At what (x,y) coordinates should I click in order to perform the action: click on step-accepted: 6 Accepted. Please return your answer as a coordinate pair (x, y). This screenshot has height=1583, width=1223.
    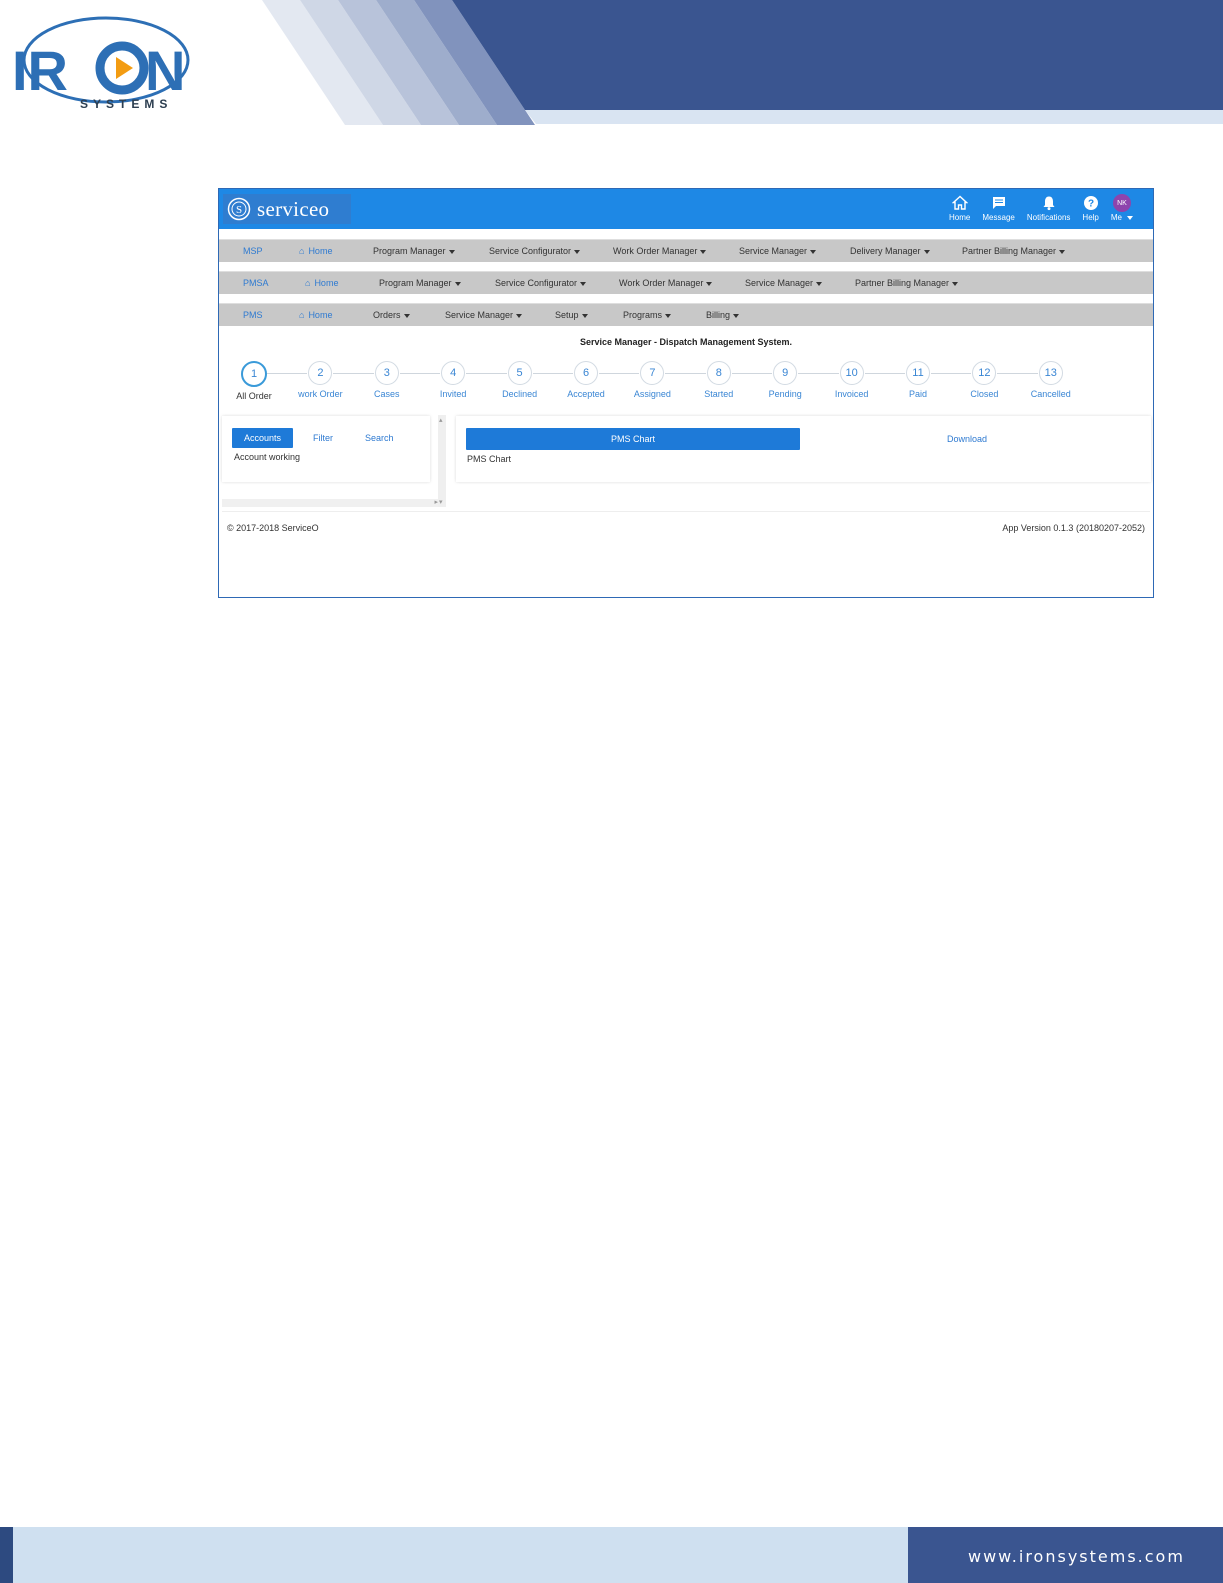
    Looking at the image, I should click on (586, 380).